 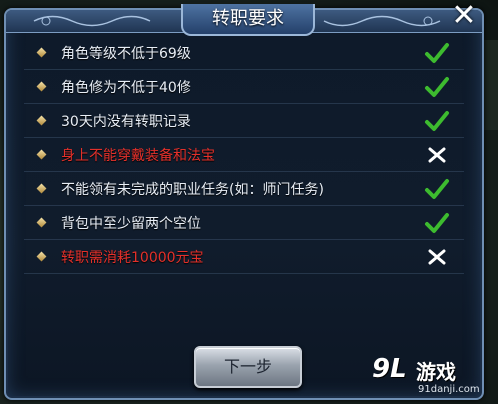 What do you see at coordinates (126, 53) in the screenshot?
I see `requirement-text: 角色等级不低于69级` at bounding box center [126, 53].